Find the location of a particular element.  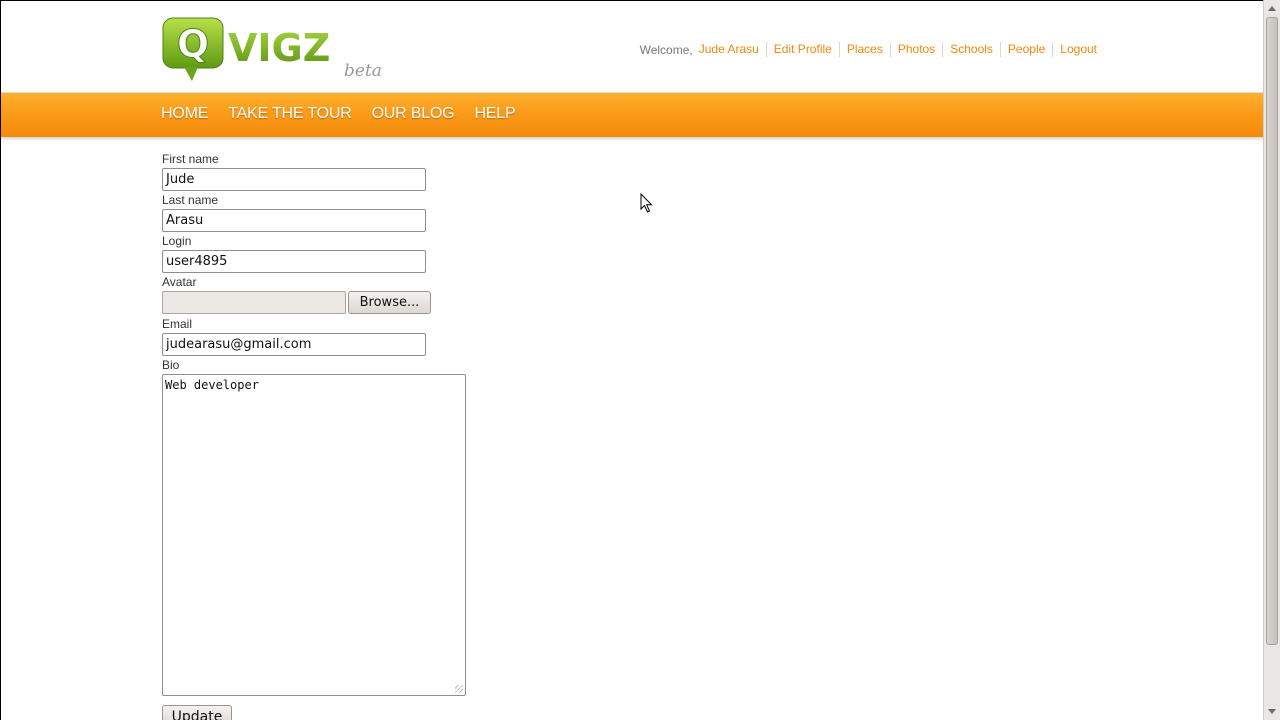

login-label: Login is located at coordinates (177, 241).